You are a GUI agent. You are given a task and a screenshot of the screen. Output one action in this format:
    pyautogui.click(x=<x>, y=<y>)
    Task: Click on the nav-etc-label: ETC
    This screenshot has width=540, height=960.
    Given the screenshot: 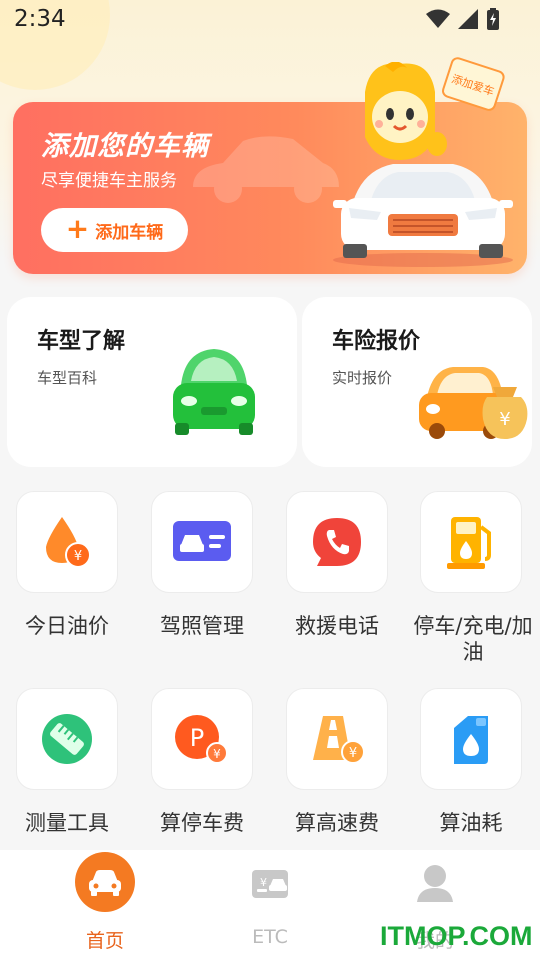 What is the action you would take?
    pyautogui.click(x=270, y=937)
    